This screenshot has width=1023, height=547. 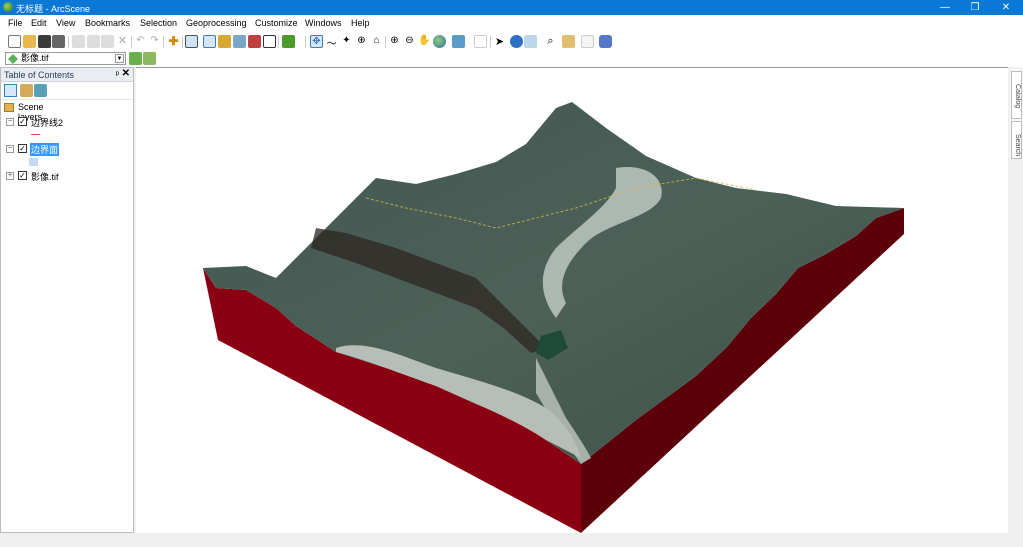 What do you see at coordinates (361, 41) in the screenshot?
I see `zoom-target-icon: ⊕` at bounding box center [361, 41].